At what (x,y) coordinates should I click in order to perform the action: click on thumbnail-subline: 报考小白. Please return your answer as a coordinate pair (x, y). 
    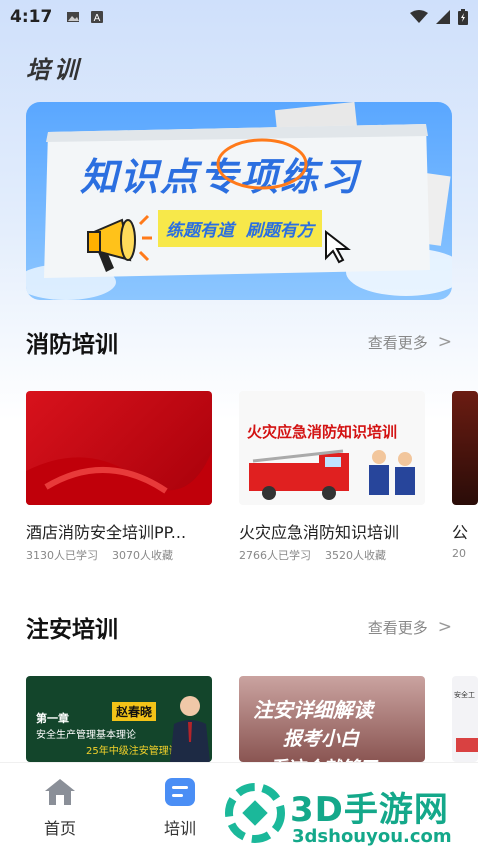
    Looking at the image, I should click on (321, 739).